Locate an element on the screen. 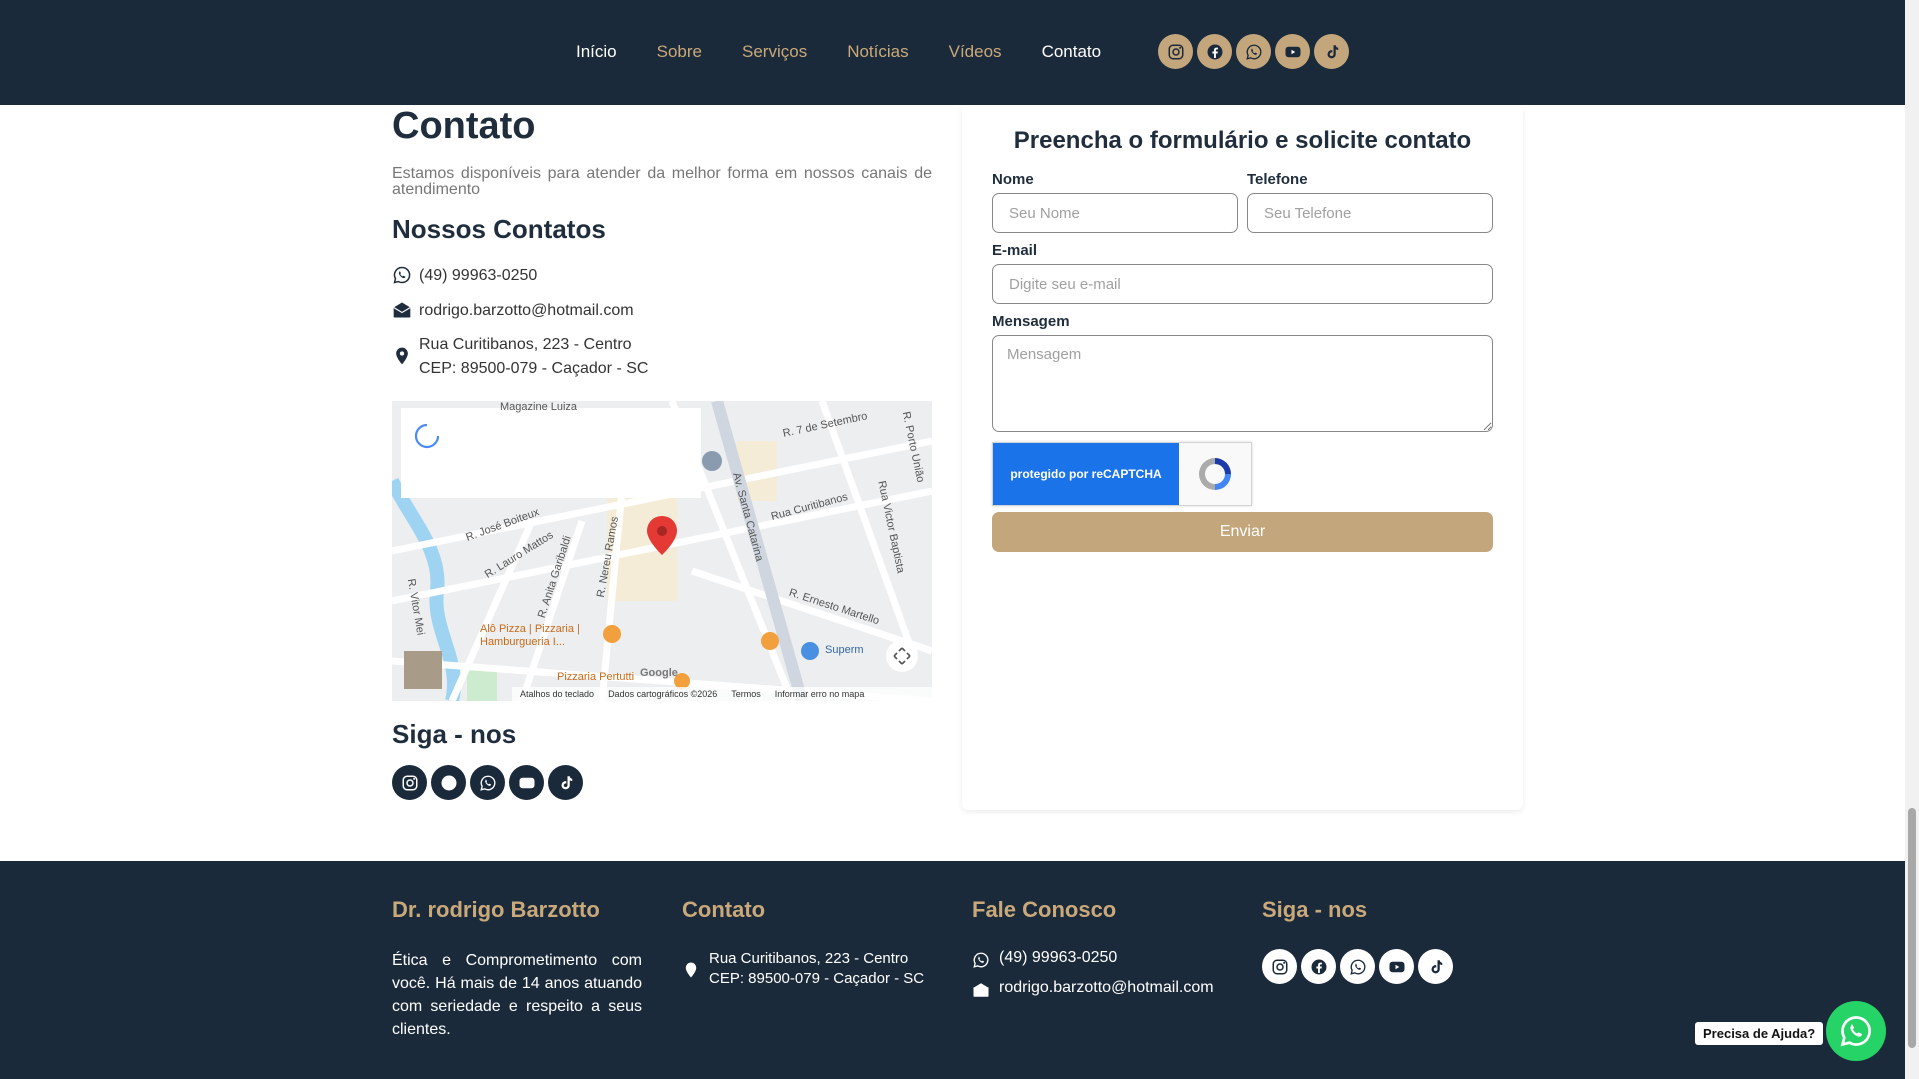 The width and height of the screenshot is (1919, 1079). fullscreen-icon is located at coordinates (902, 656).